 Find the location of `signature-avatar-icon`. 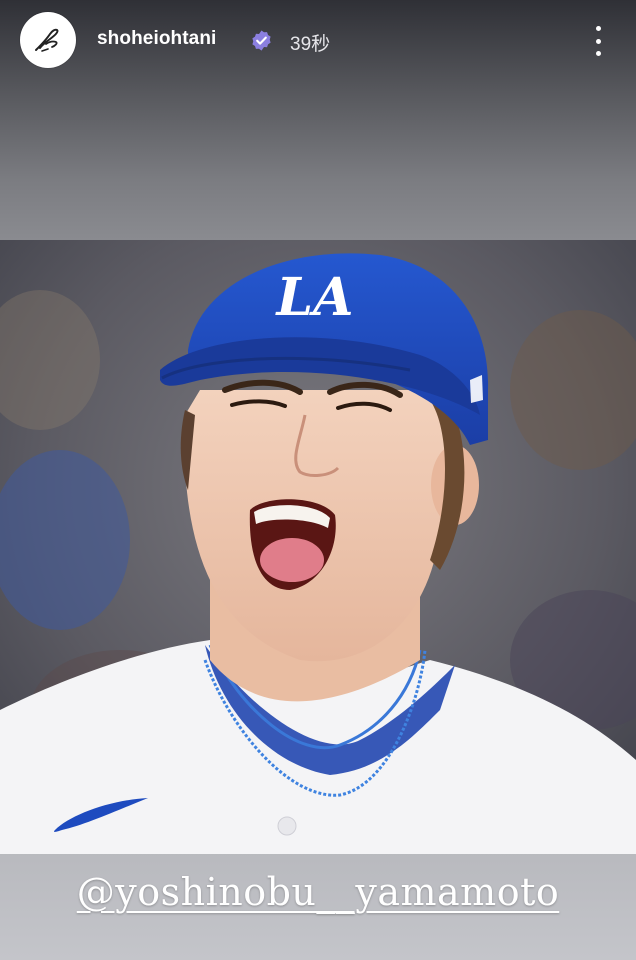

signature-avatar-icon is located at coordinates (47, 40).